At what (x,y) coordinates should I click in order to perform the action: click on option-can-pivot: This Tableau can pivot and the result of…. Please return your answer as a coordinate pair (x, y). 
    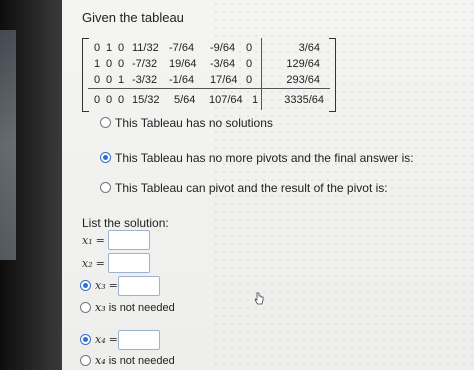
    Looking at the image, I should click on (244, 188).